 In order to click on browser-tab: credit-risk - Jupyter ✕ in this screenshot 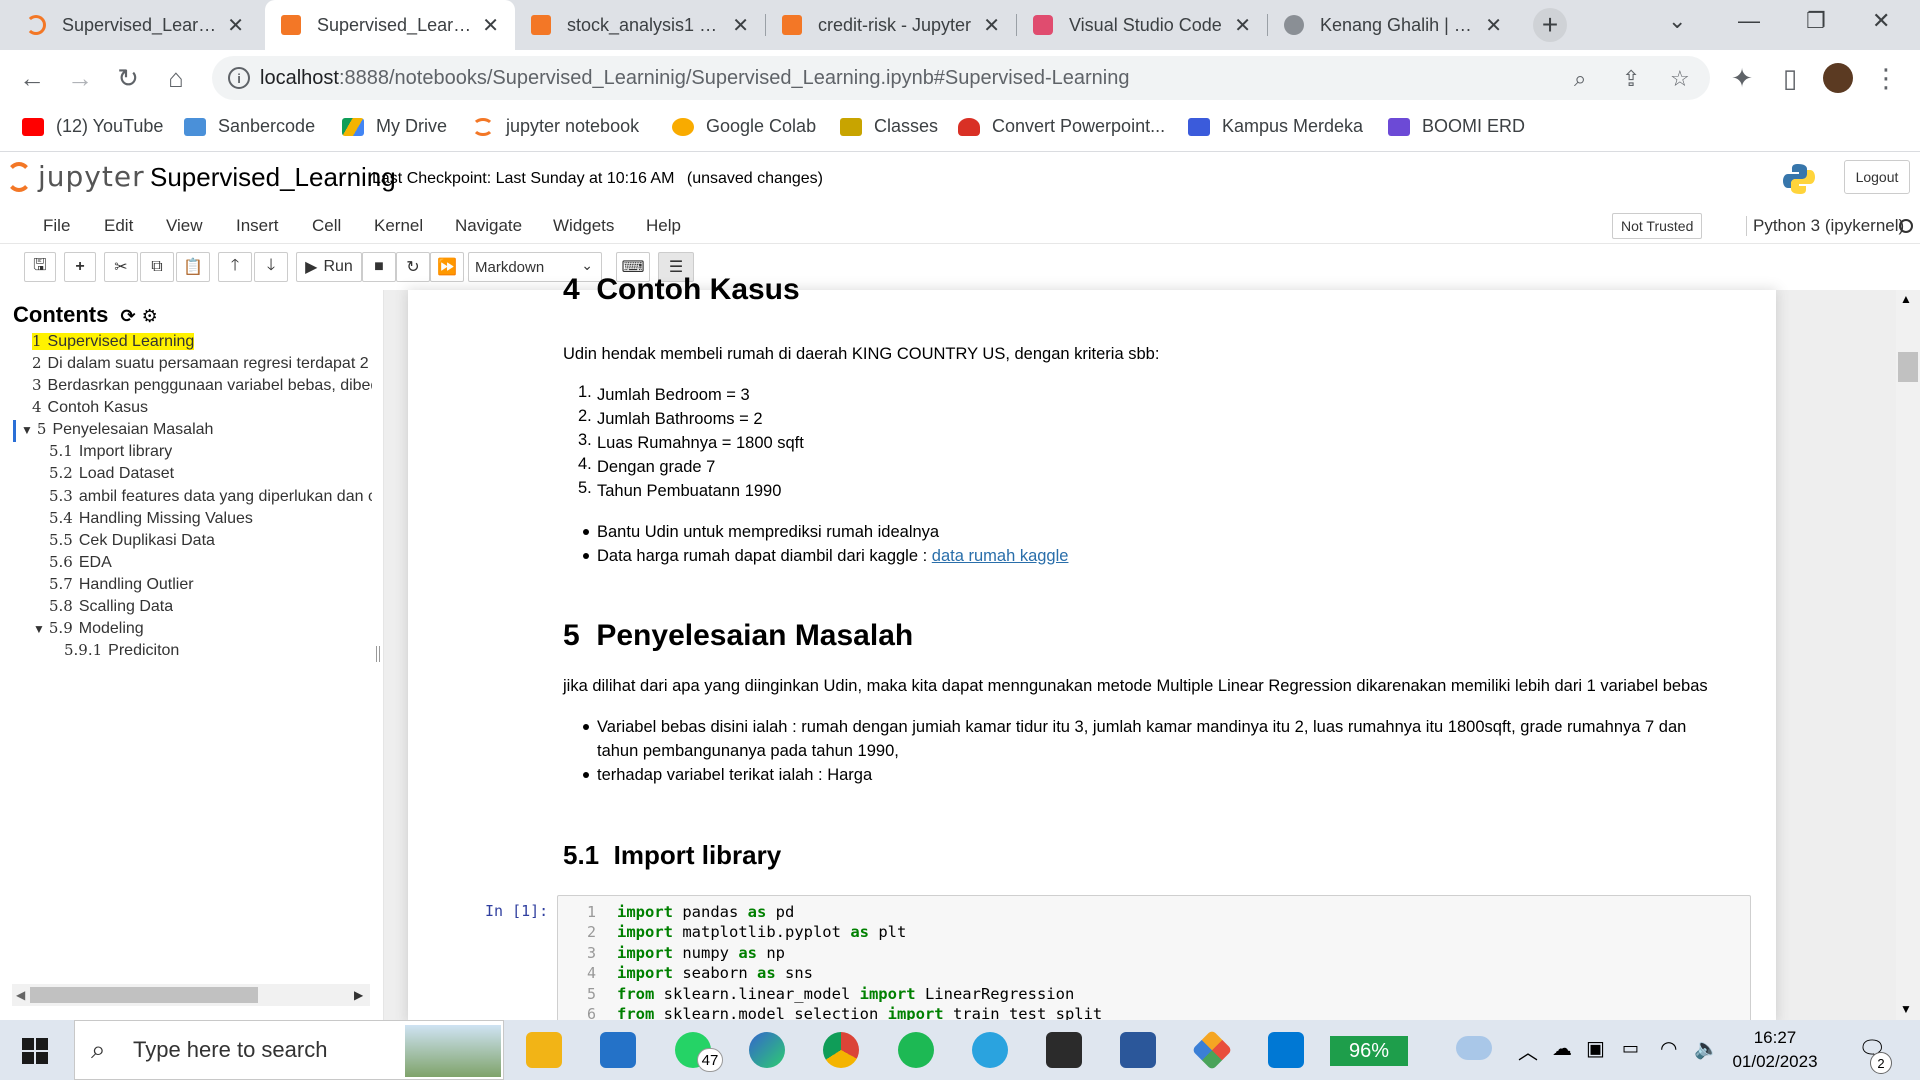, I will do `click(891, 25)`.